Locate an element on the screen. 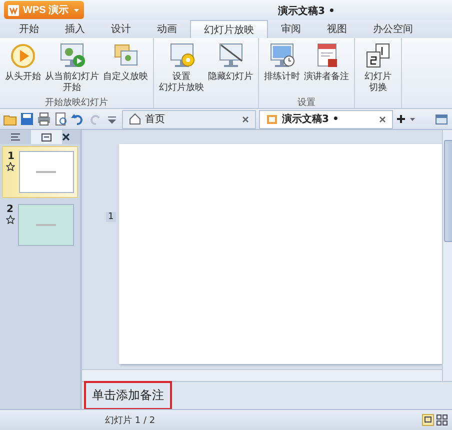 The width and height of the screenshot is (452, 430). play-icon is located at coordinates (23, 56).